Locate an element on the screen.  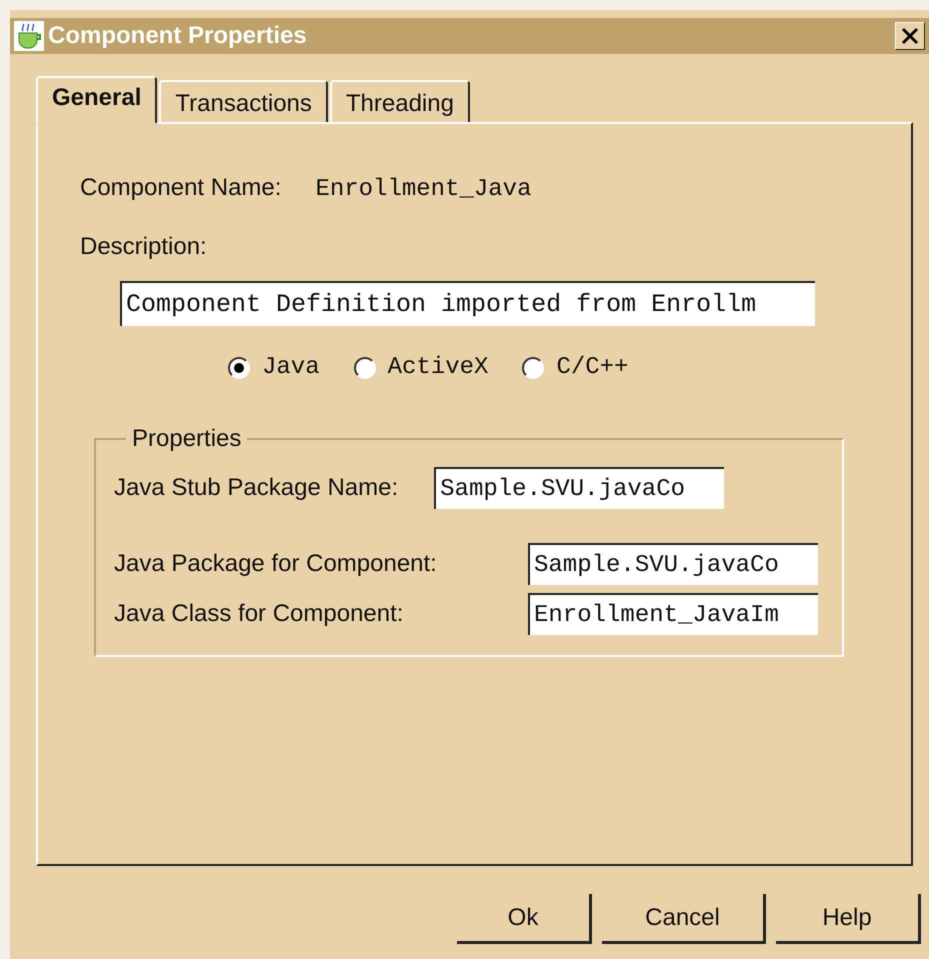
tab: Threading is located at coordinates (400, 101).